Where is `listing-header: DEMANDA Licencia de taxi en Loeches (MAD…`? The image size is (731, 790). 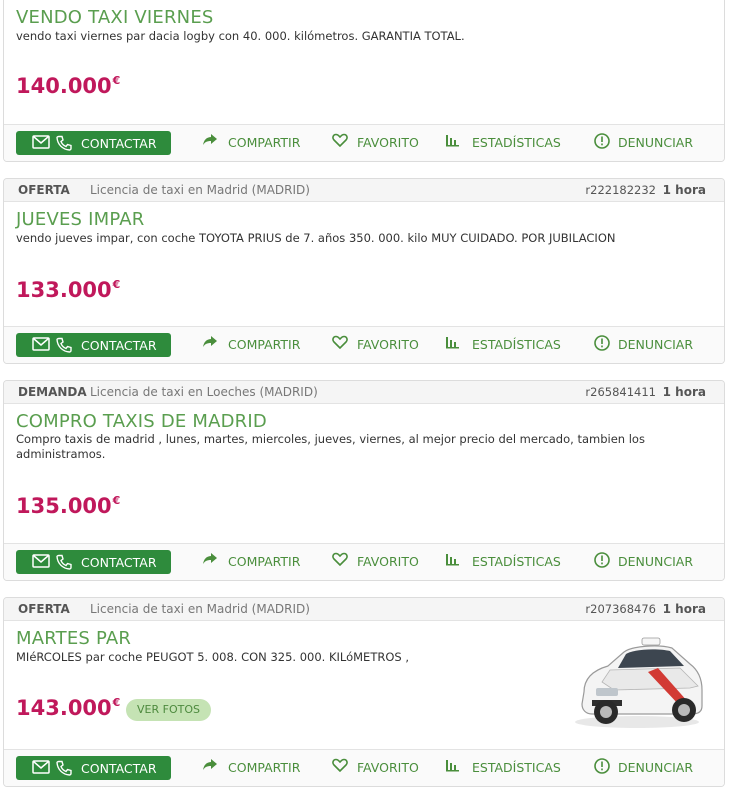 listing-header: DEMANDA Licencia de taxi en Loeches (MAD… is located at coordinates (364, 392).